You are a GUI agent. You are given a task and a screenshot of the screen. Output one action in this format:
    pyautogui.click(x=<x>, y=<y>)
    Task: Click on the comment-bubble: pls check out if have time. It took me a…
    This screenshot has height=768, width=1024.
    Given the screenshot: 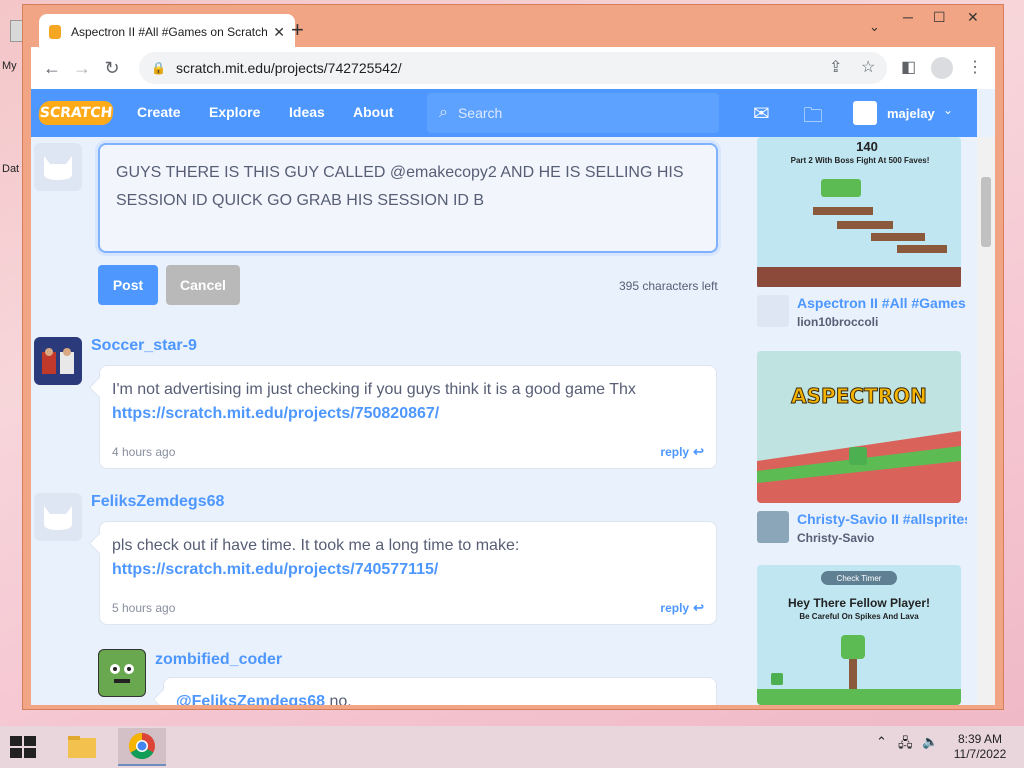 What is the action you would take?
    pyautogui.click(x=408, y=573)
    